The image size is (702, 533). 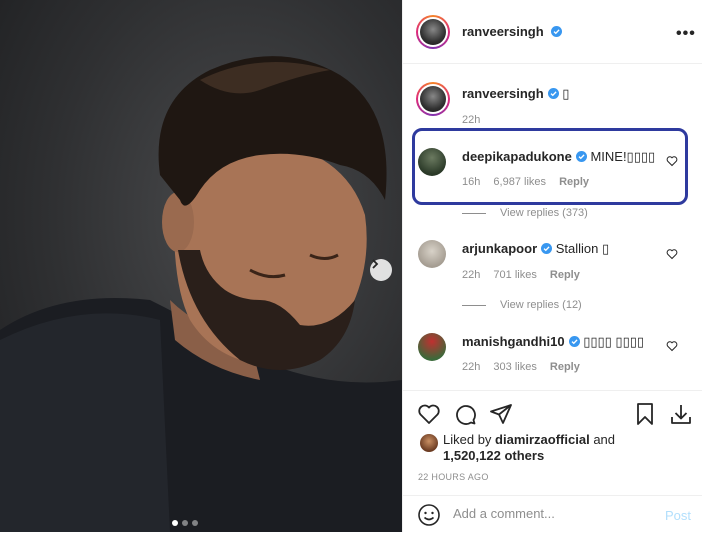 I want to click on caption-text: ranveersingh ▯, so click(x=515, y=94).